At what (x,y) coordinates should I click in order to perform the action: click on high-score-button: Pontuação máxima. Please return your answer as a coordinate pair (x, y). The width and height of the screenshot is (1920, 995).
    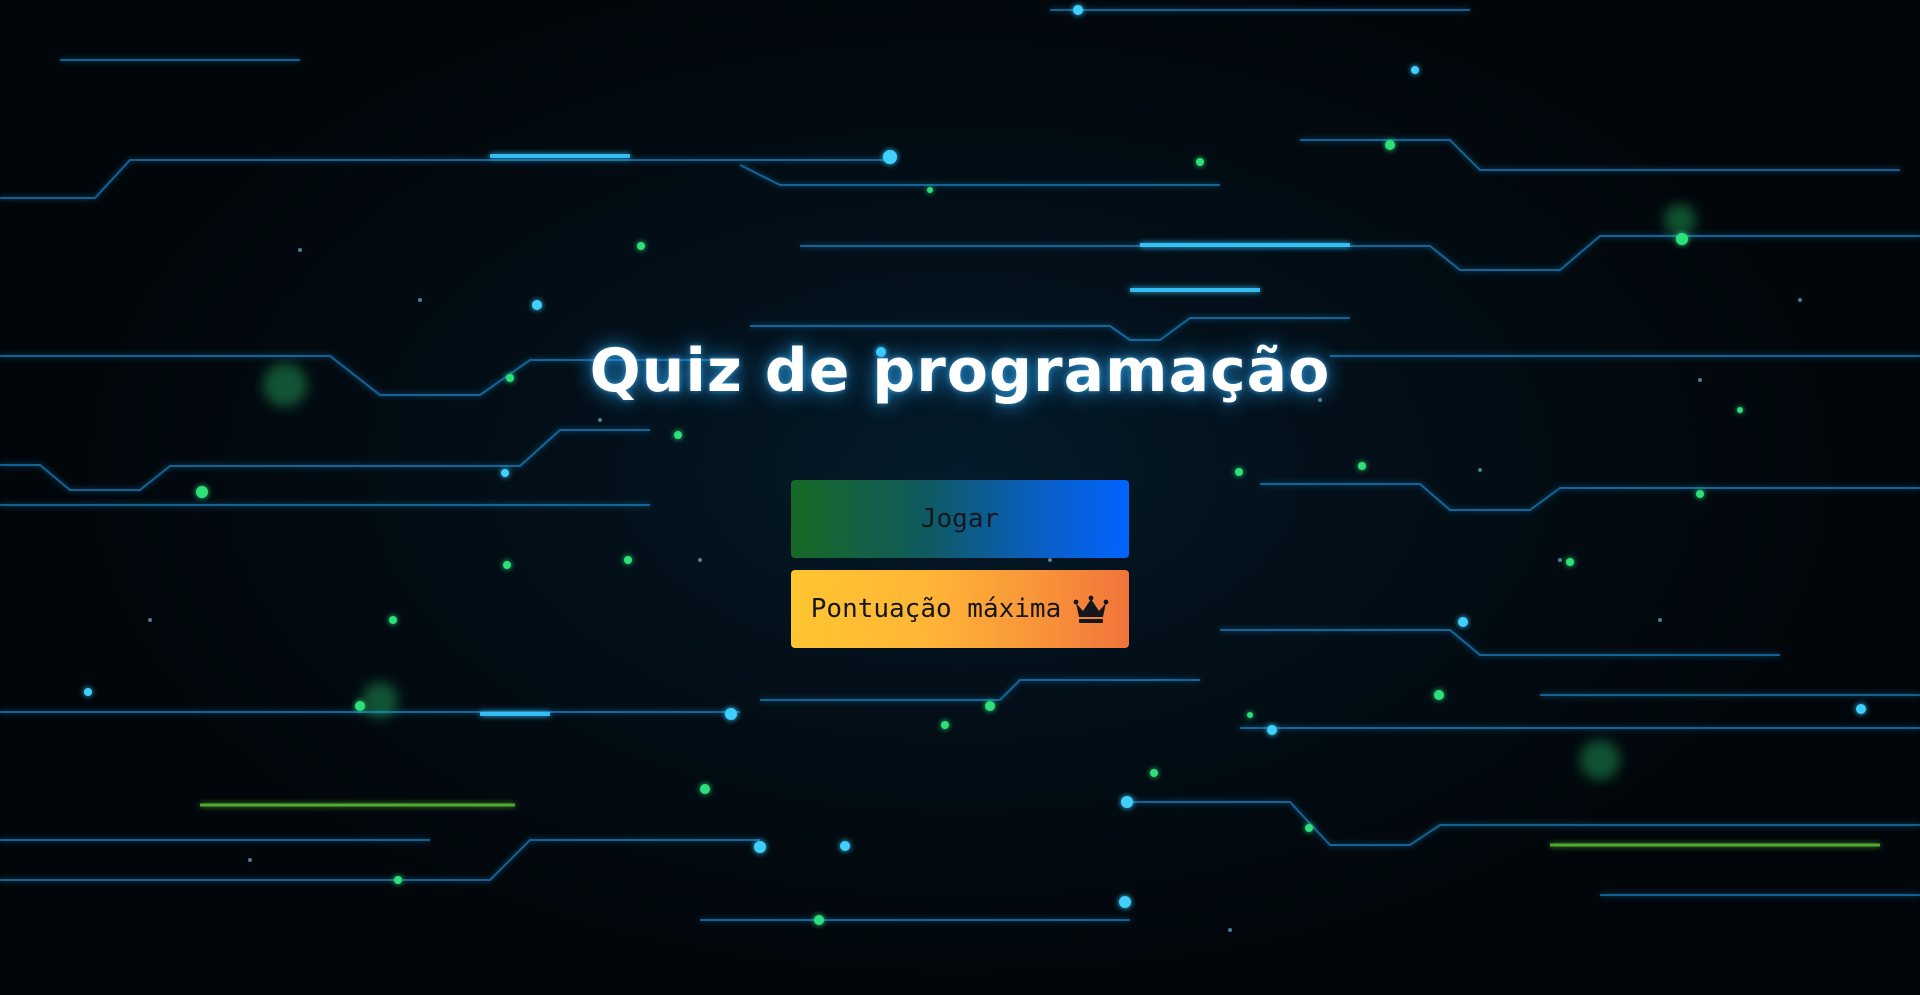
    Looking at the image, I should click on (960, 609).